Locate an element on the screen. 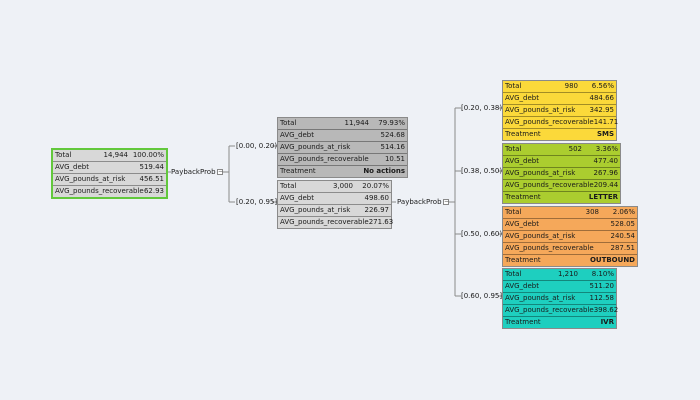 Image resolution: width=700 pixels, height=400 pixels. metric-value: 62.93 is located at coordinates (153, 191).